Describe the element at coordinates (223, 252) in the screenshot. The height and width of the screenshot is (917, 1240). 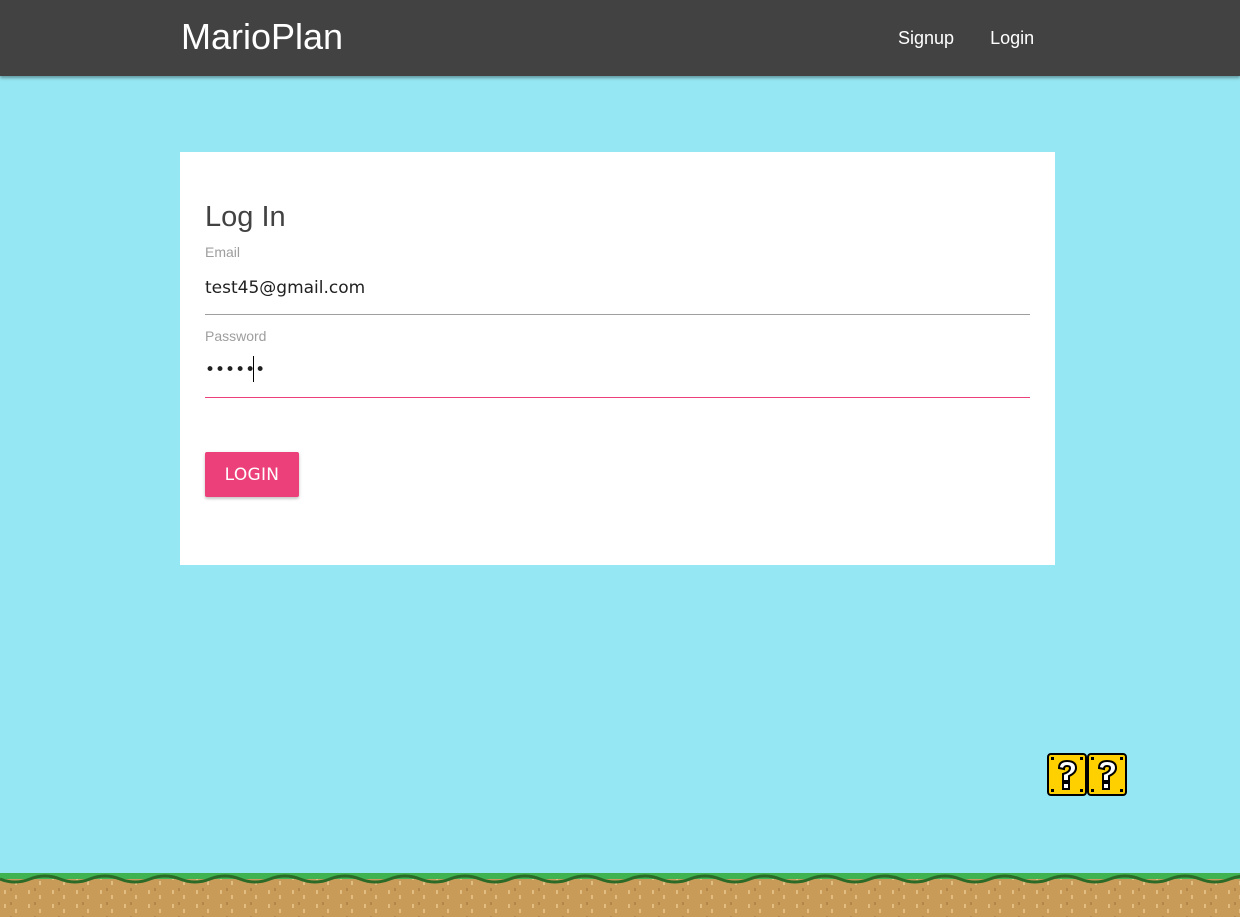
I see `email-label: Email` at that location.